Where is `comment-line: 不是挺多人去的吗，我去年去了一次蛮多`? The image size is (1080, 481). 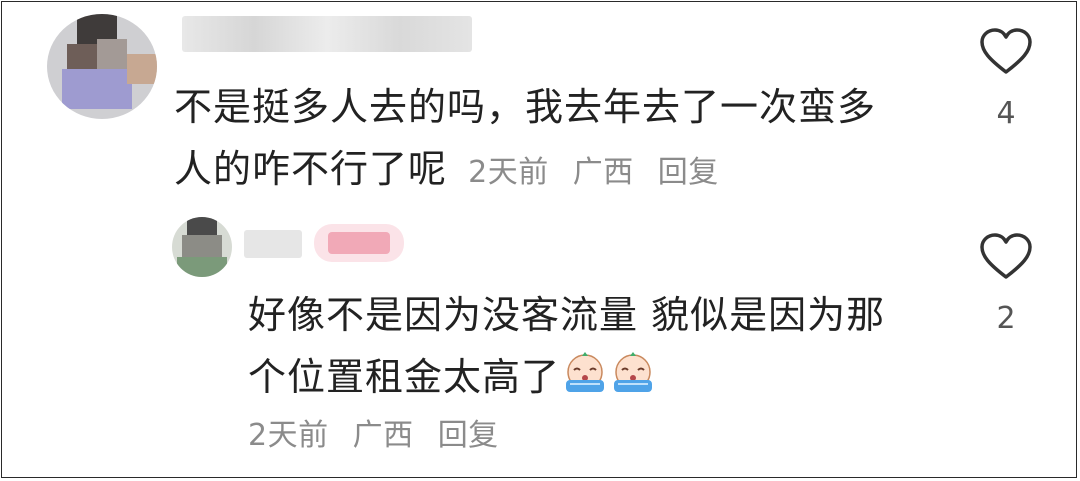 comment-line: 不是挺多人去的吗，我去年去了一次蛮多 is located at coordinates (525, 107).